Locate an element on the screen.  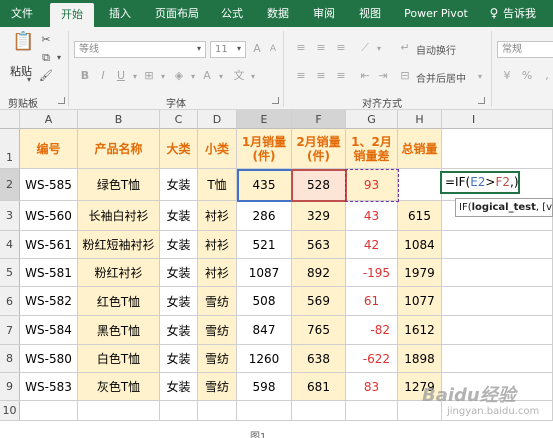
column-header: I is located at coordinates (497, 119).